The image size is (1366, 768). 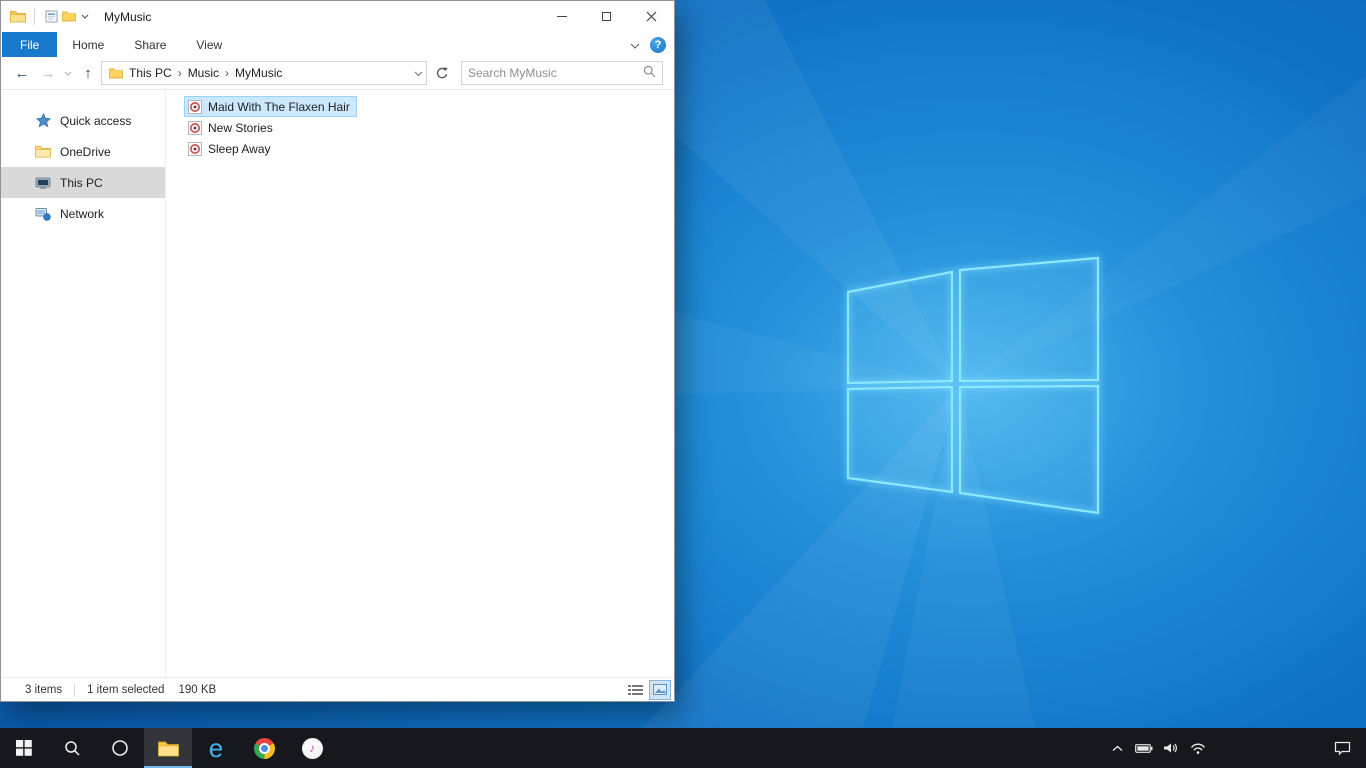 What do you see at coordinates (150, 44) in the screenshot?
I see `tab-share: Share` at bounding box center [150, 44].